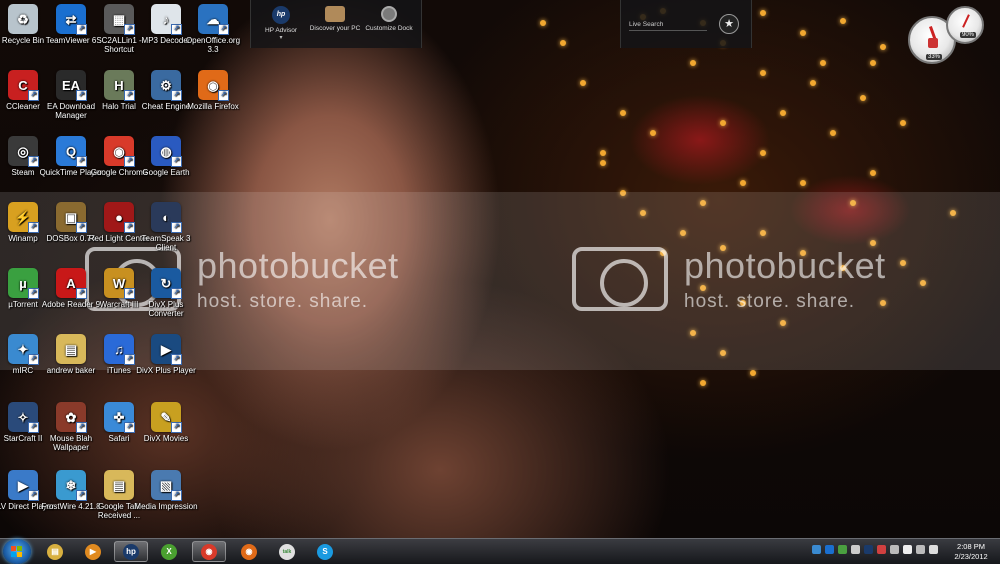 The width and height of the screenshot is (1000, 564). I want to click on teamviewer-tray-icon, so click(829, 549).